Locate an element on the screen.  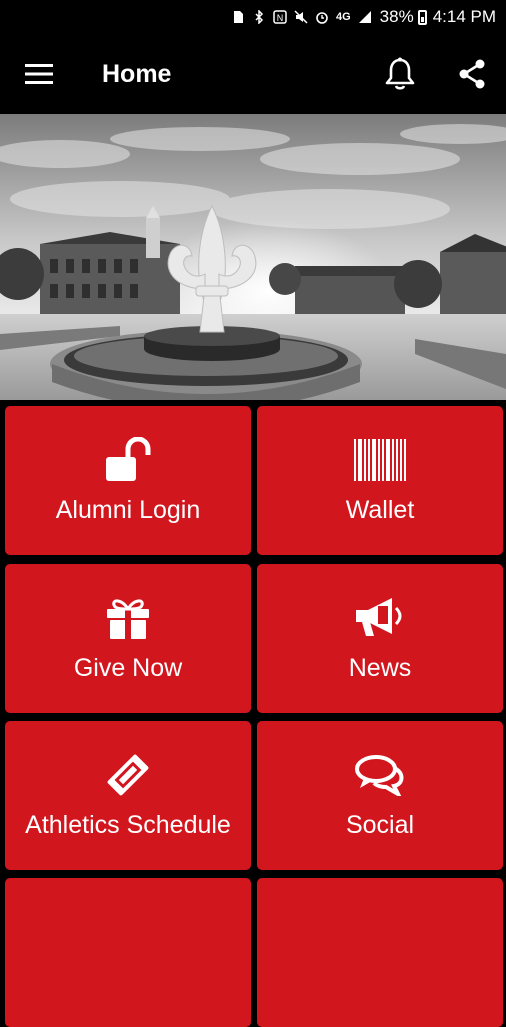
status-icons: N 4G is located at coordinates (301, 17).